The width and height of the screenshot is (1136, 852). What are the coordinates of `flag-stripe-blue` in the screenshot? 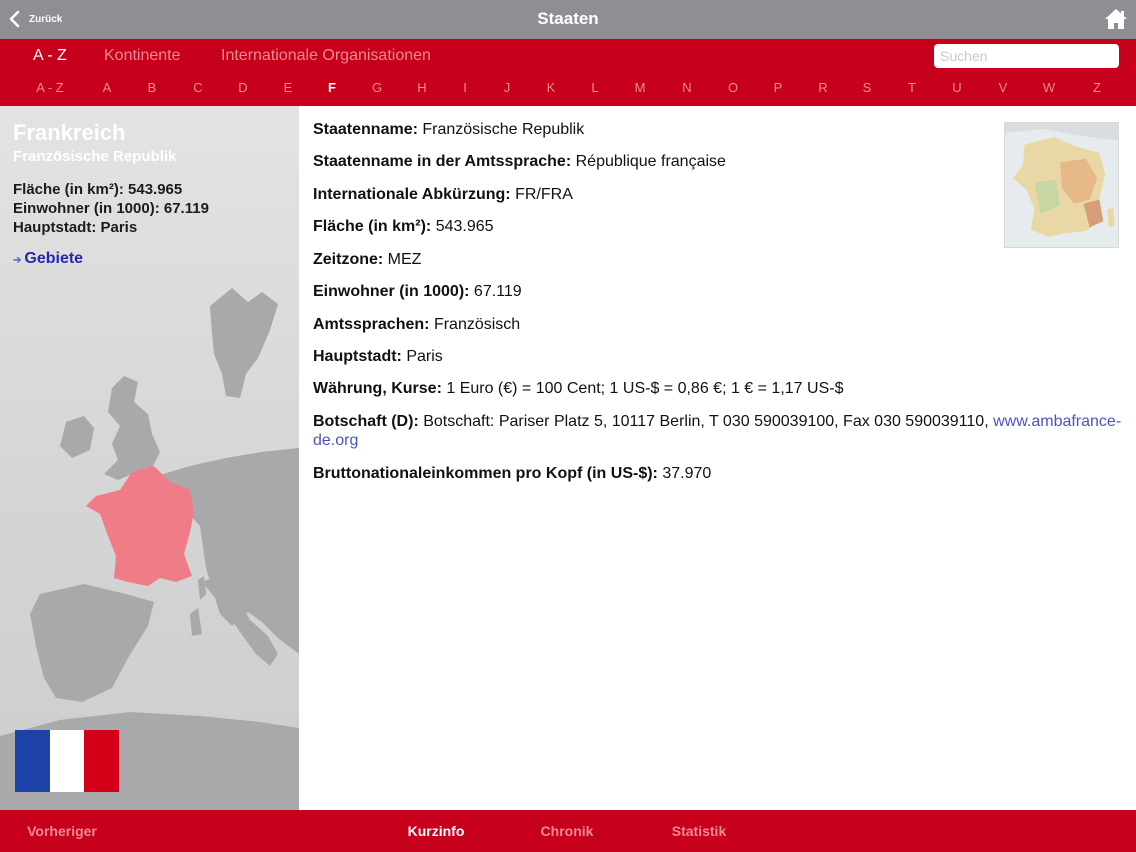 It's located at (32, 761).